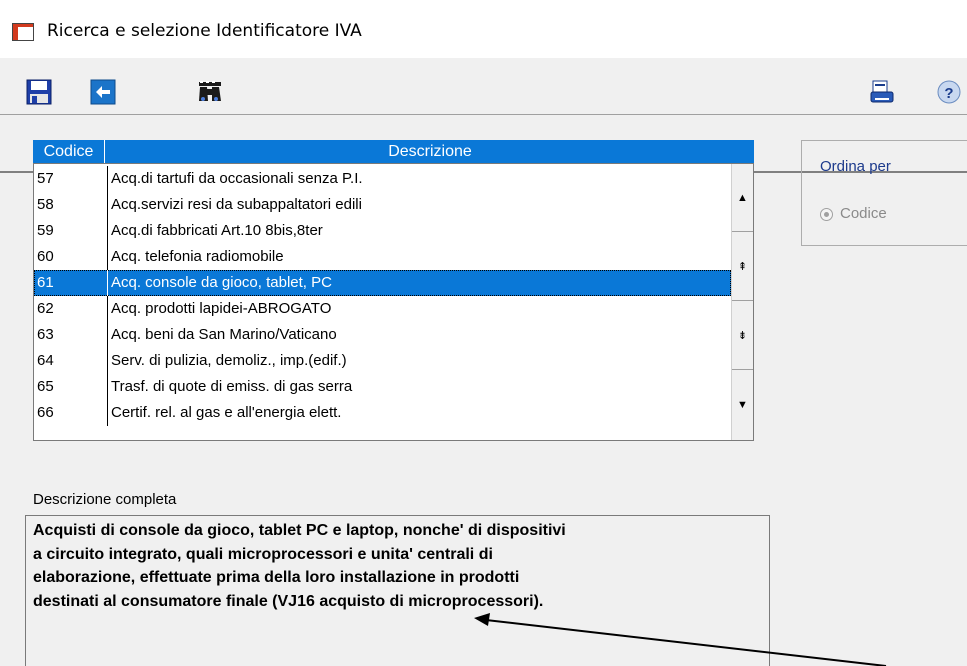  What do you see at coordinates (45, 334) in the screenshot?
I see `row-code: 63` at bounding box center [45, 334].